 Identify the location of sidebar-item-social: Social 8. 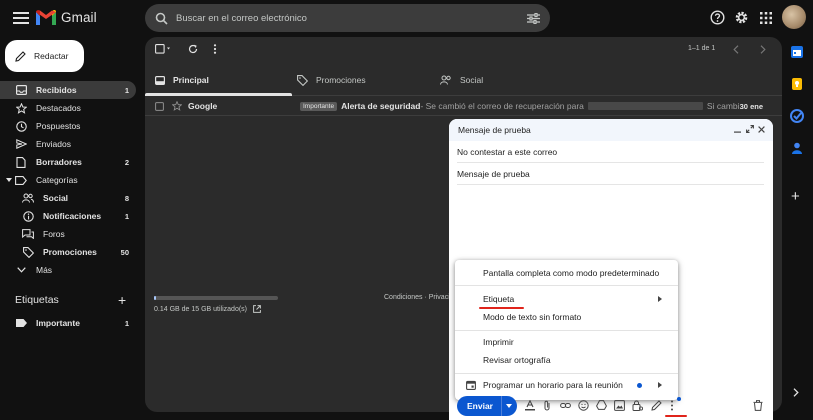
(68, 198).